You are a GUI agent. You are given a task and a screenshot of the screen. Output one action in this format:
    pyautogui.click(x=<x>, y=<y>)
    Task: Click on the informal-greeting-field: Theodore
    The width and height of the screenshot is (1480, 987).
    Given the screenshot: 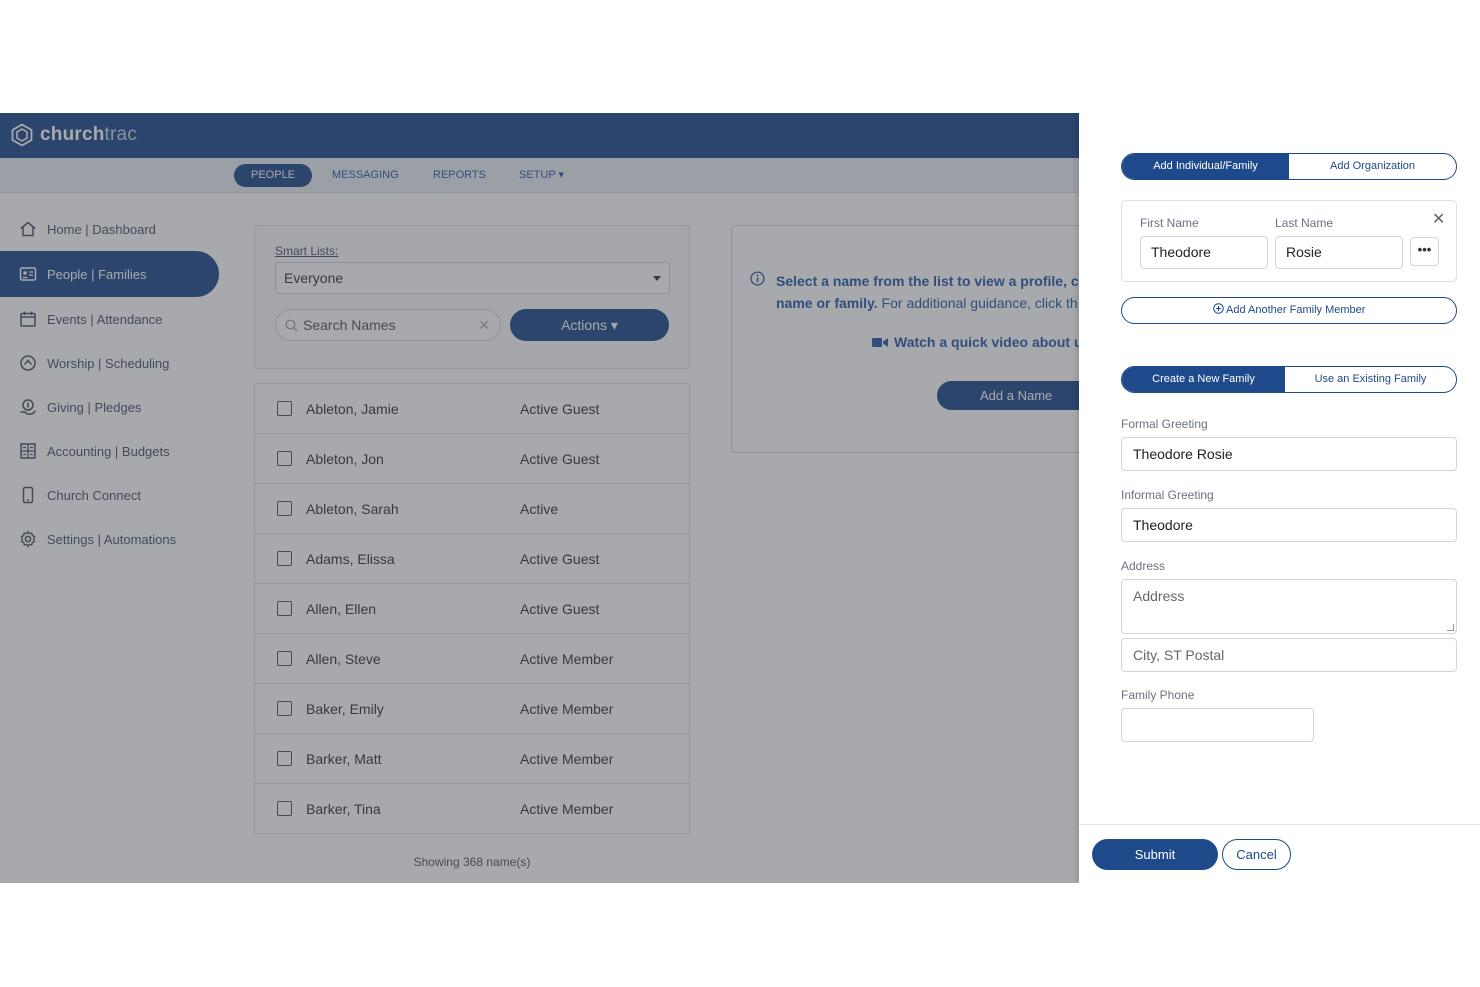 What is the action you would take?
    pyautogui.click(x=1289, y=525)
    